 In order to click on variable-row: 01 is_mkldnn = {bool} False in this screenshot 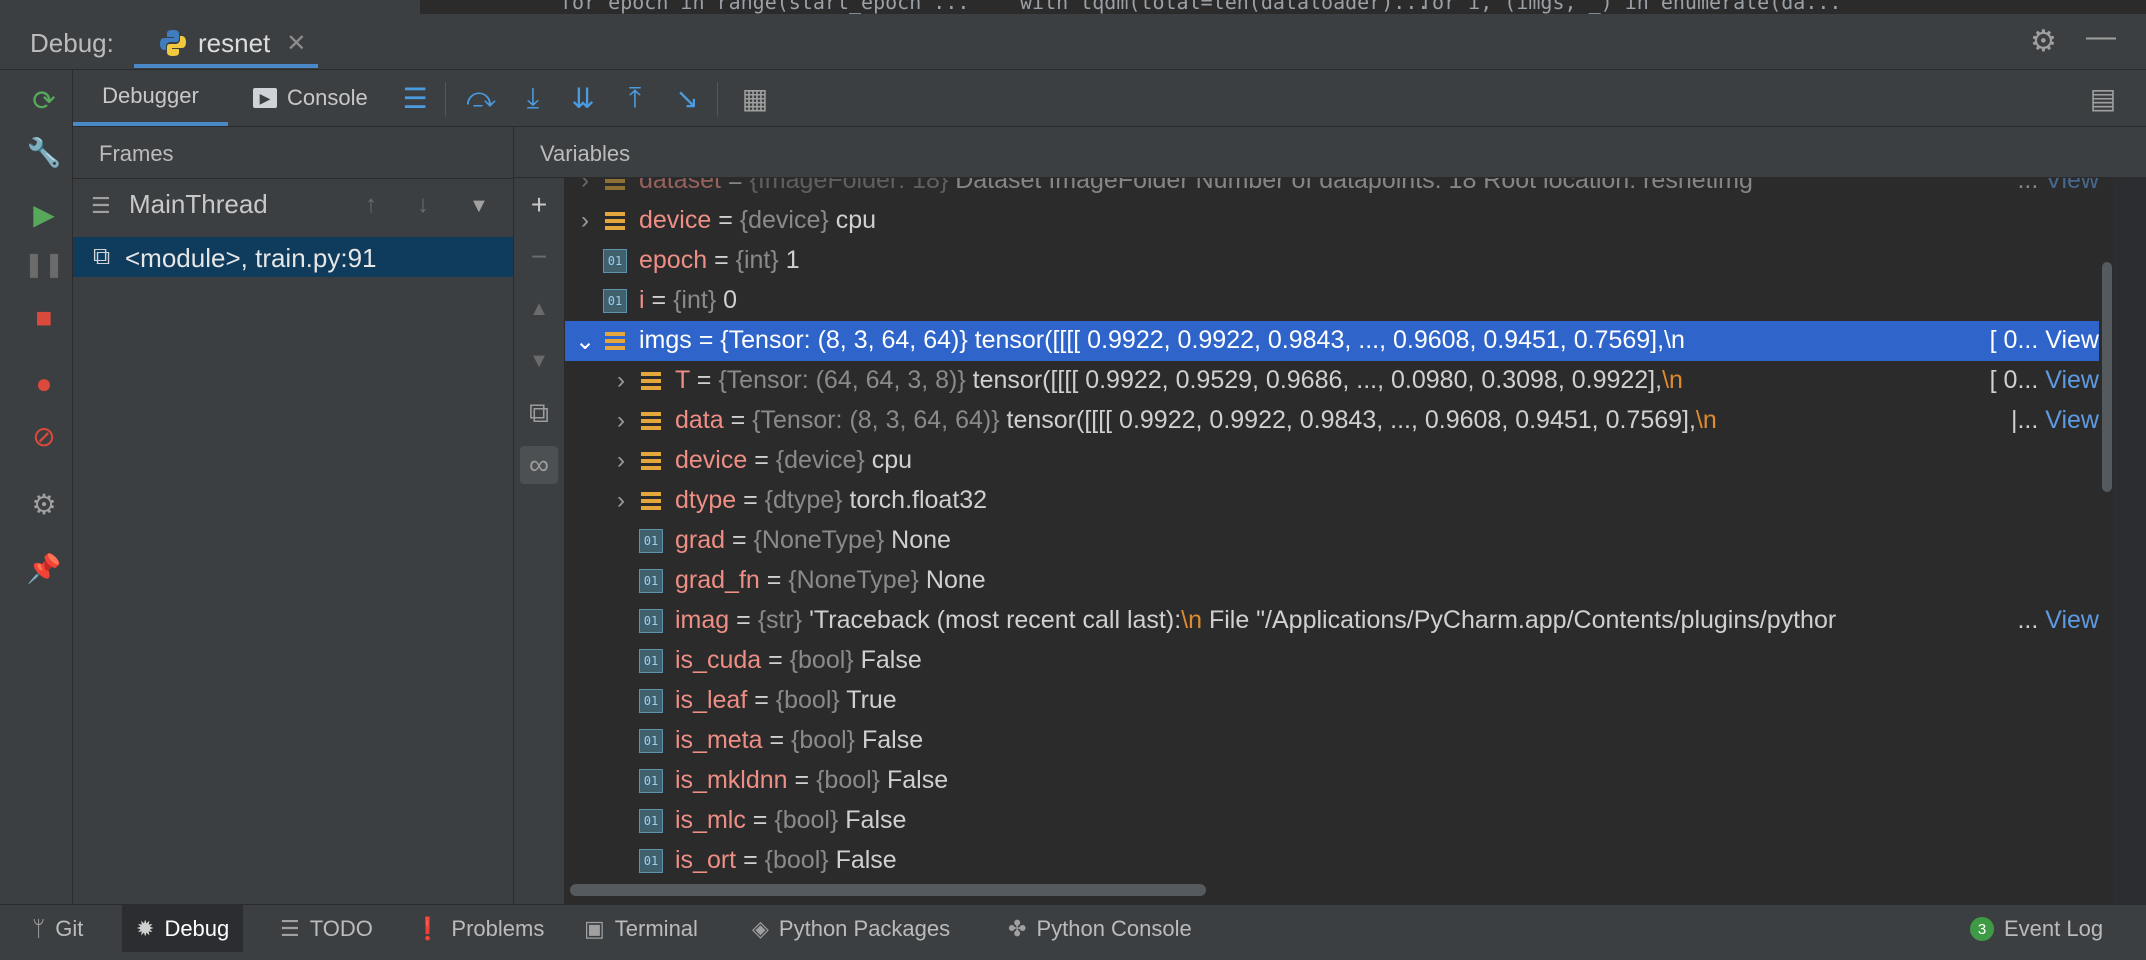, I will do `click(1332, 781)`.